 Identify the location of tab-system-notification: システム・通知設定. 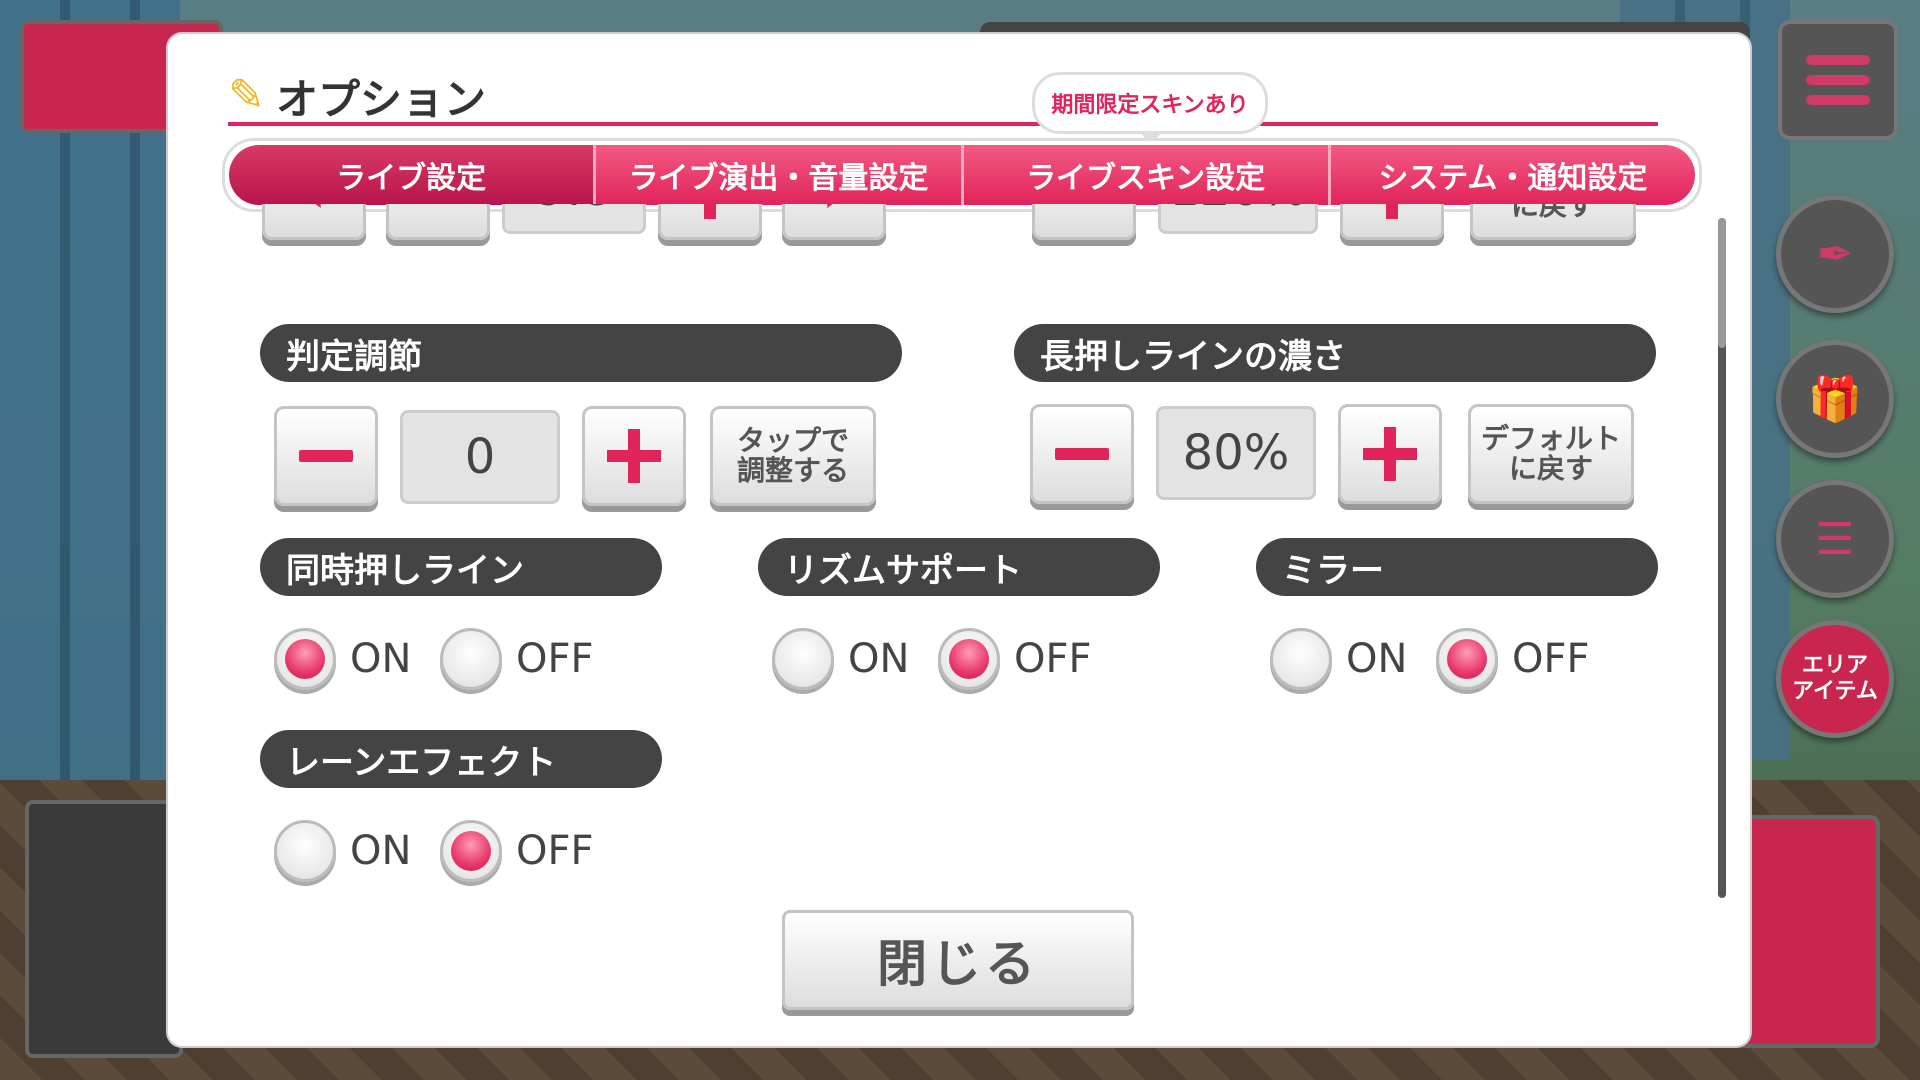
(1512, 175).